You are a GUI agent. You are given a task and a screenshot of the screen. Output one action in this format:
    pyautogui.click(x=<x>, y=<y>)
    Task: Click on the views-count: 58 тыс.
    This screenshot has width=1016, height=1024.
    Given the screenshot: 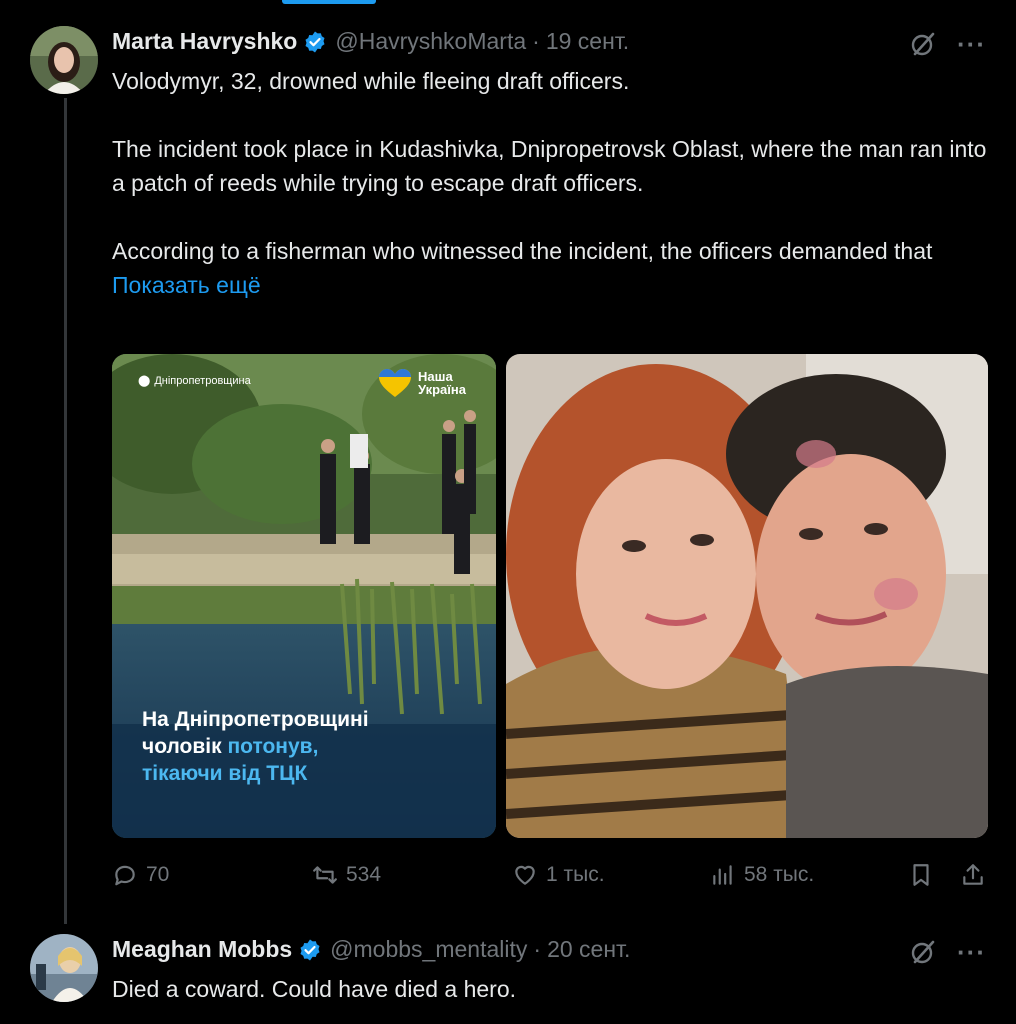 What is the action you would take?
    pyautogui.click(x=779, y=874)
    